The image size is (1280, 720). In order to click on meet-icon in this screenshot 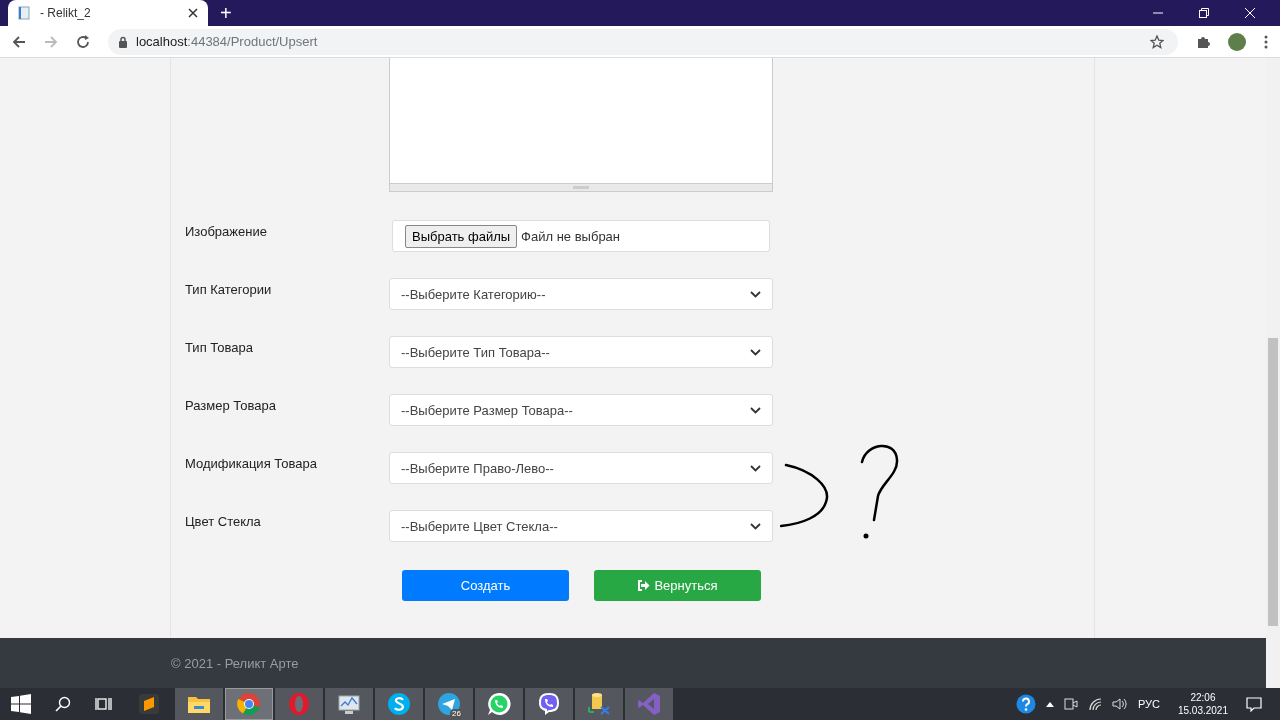, I will do `click(1070, 704)`.